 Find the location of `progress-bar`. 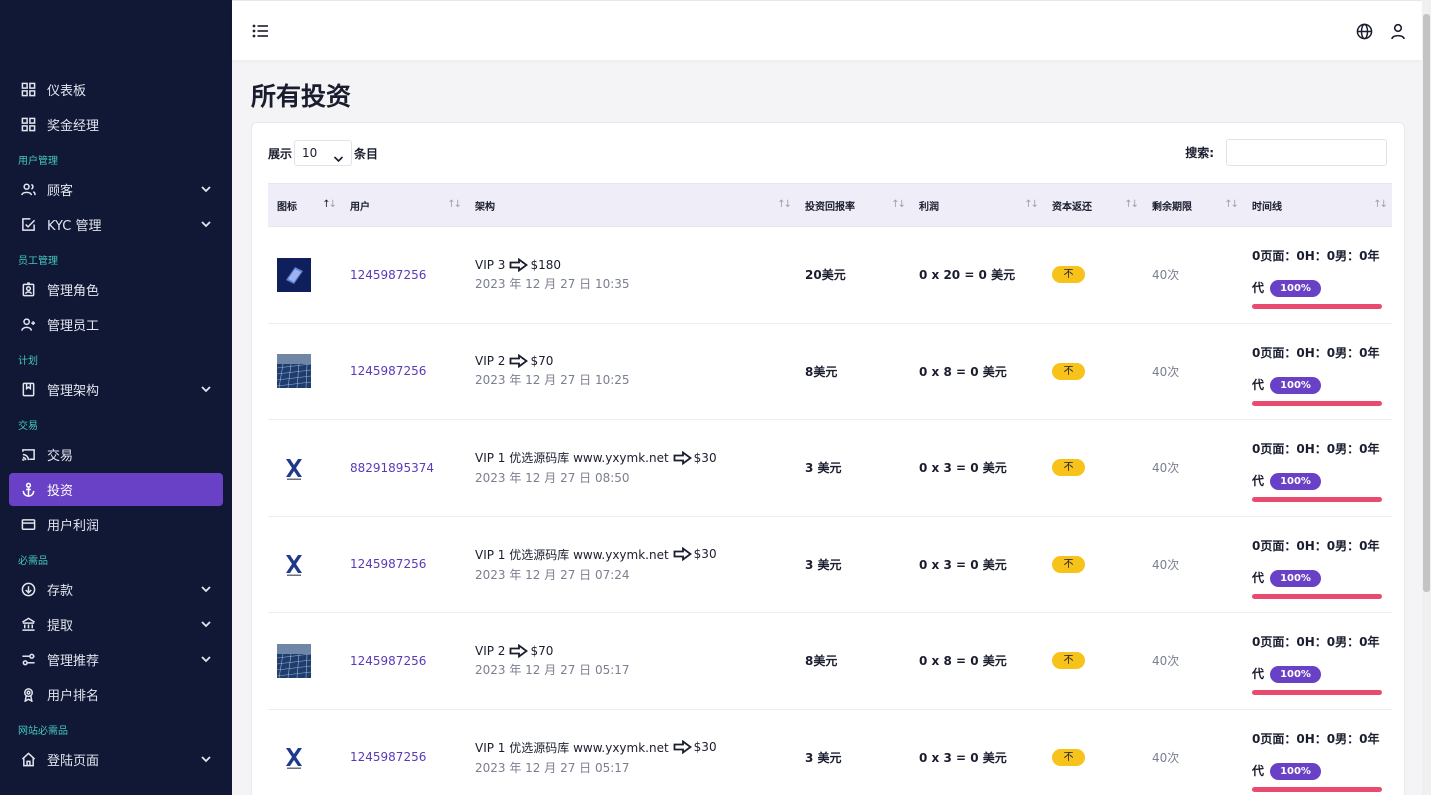

progress-bar is located at coordinates (1317, 500).